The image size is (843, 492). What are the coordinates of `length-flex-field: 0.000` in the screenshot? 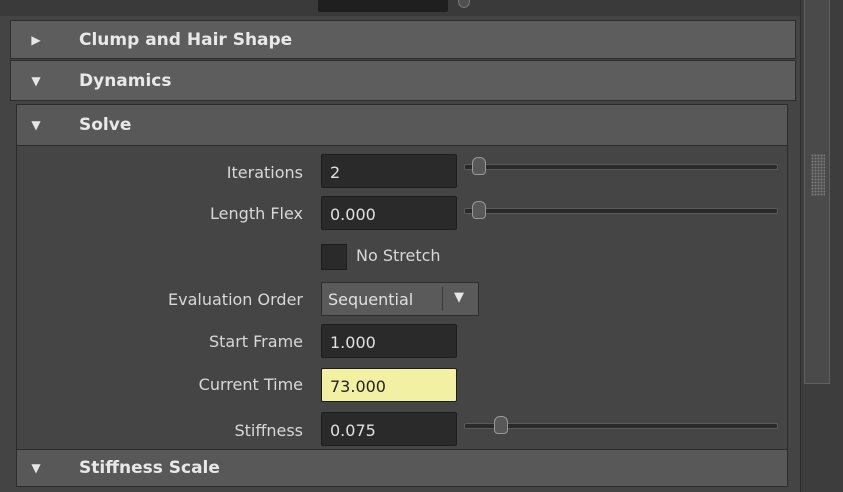 It's located at (389, 213).